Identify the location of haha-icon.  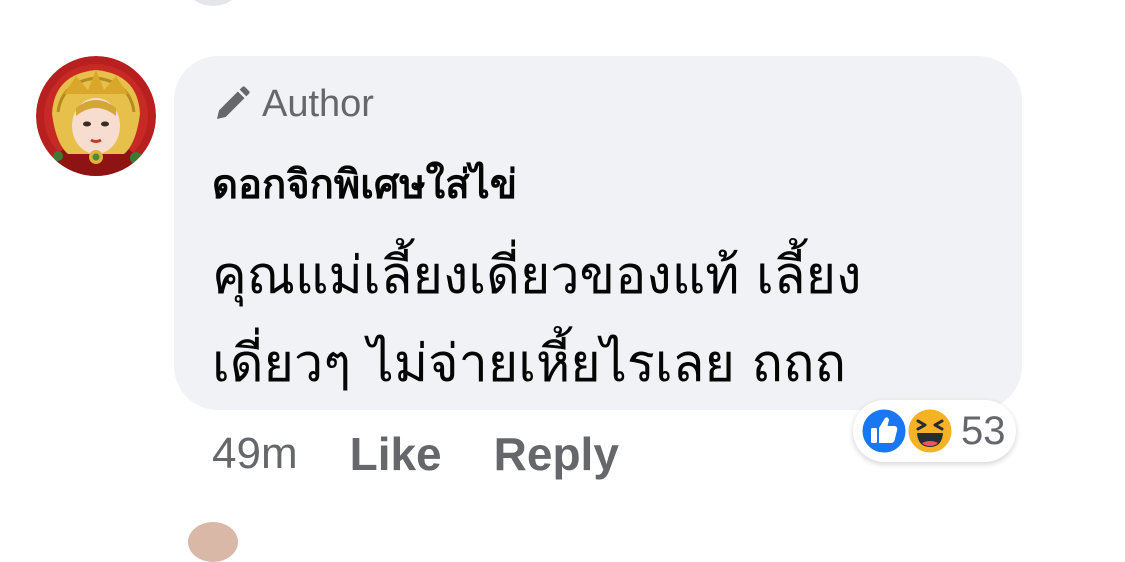
(930, 431).